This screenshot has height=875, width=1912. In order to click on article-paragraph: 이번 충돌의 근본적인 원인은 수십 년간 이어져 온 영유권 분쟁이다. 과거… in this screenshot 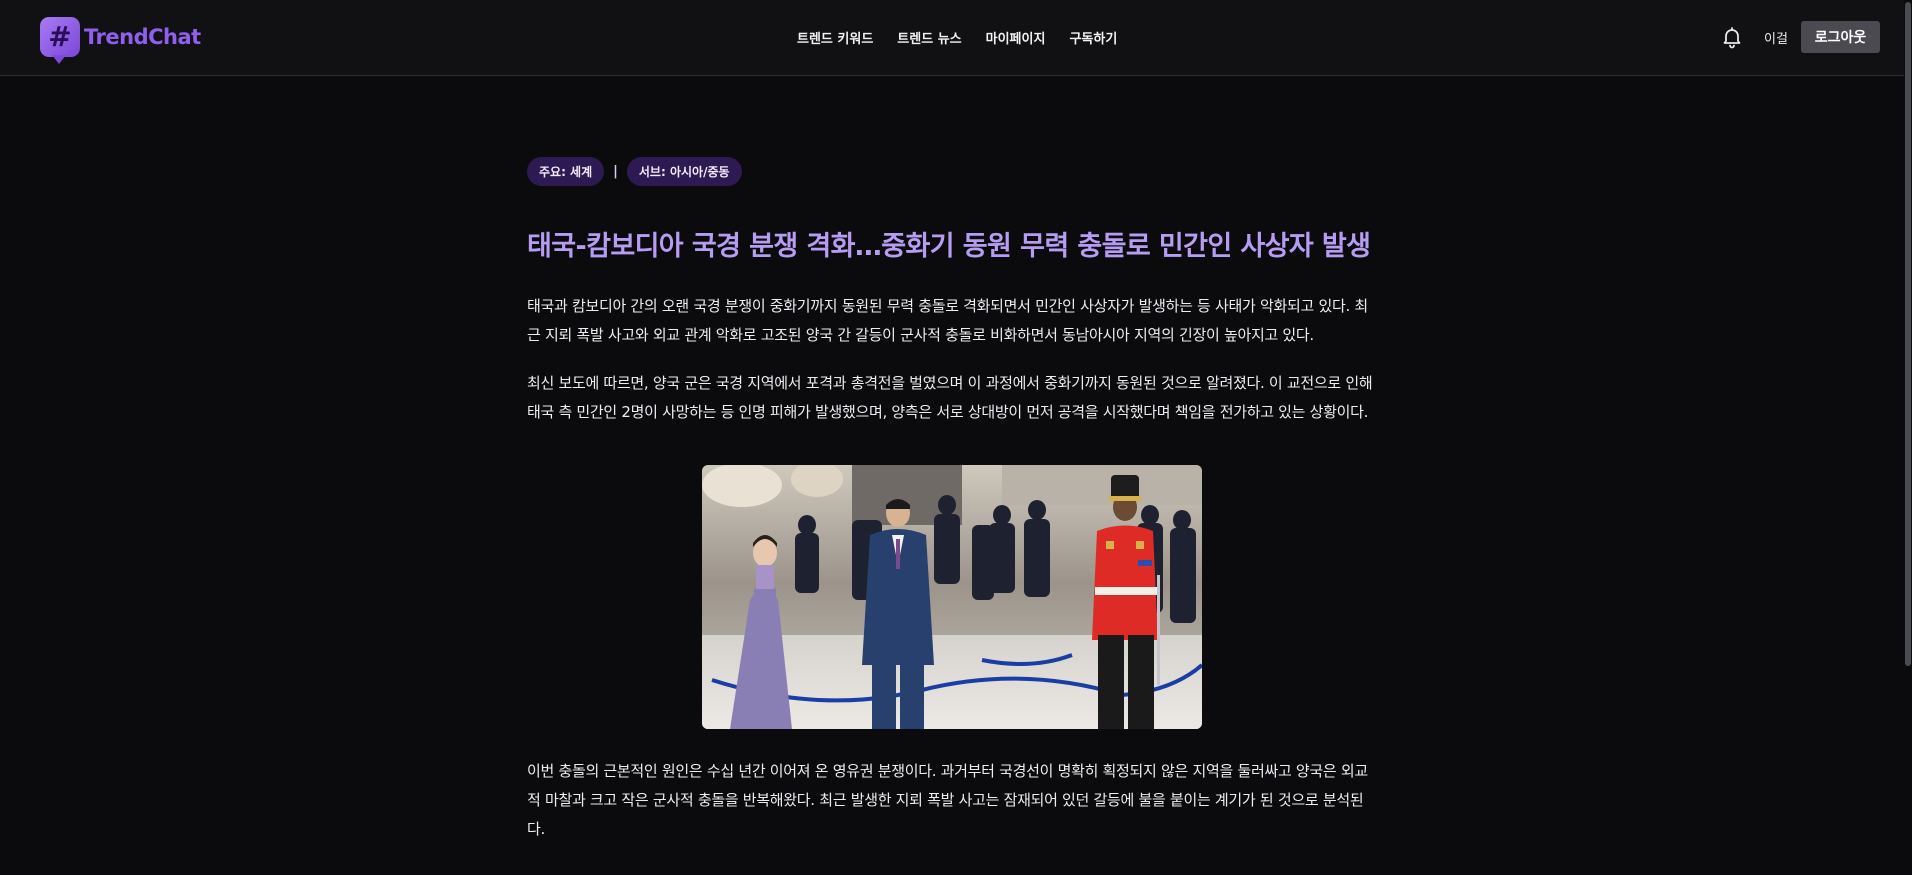, I will do `click(947, 800)`.